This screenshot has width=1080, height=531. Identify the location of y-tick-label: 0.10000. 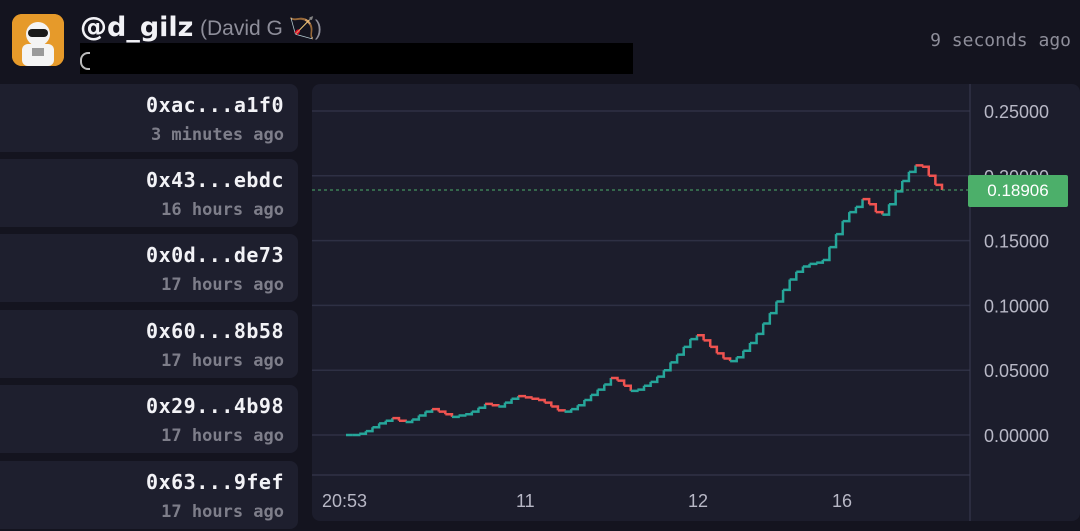
(1016, 306).